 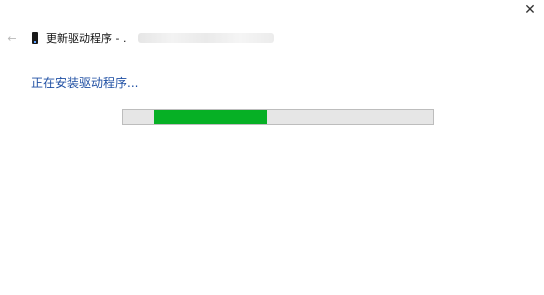 I want to click on close-button: ✕, so click(x=530, y=10).